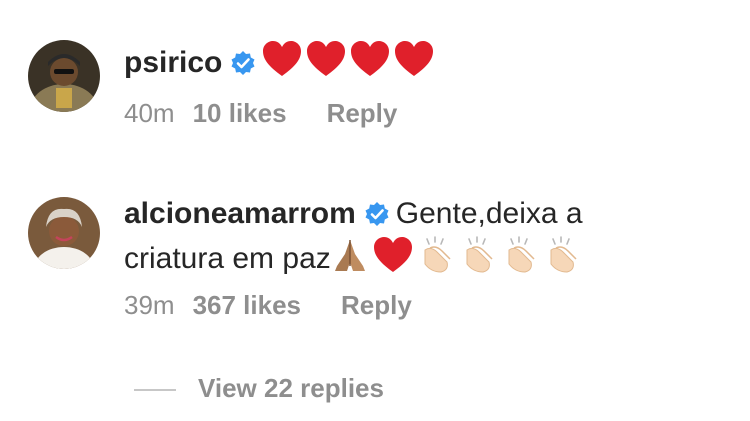  Describe the element at coordinates (350, 255) in the screenshot. I see `folded-hands-icon` at that location.